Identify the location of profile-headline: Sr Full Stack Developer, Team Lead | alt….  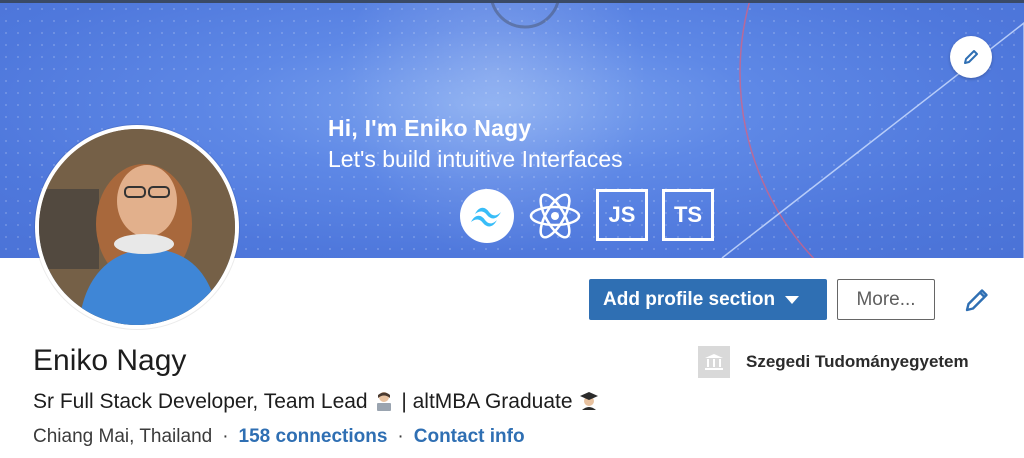
(316, 402).